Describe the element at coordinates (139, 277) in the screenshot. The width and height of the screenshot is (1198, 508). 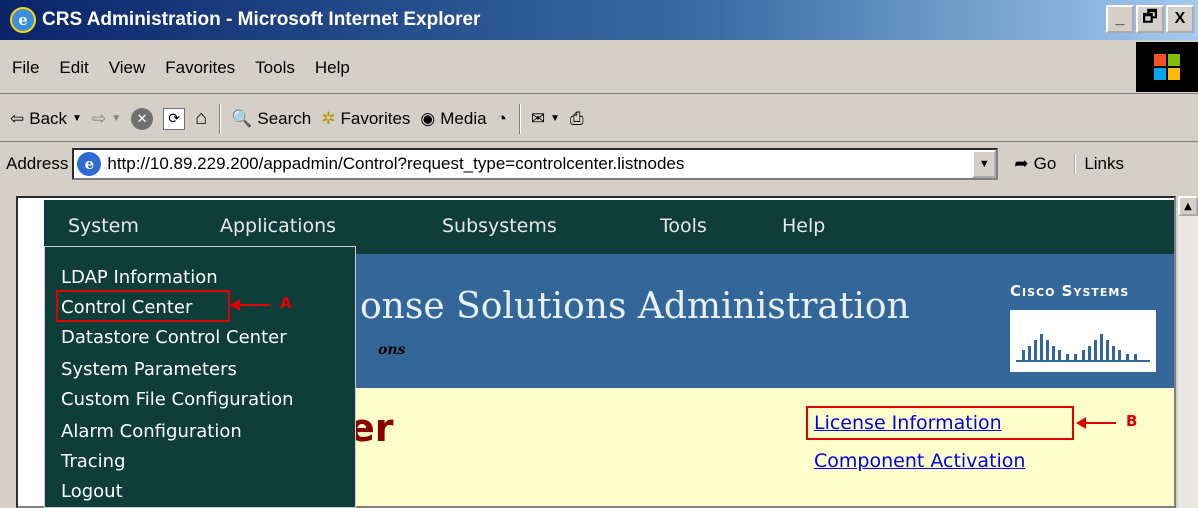
I see `menu-ldap-information: LDAP Information` at that location.